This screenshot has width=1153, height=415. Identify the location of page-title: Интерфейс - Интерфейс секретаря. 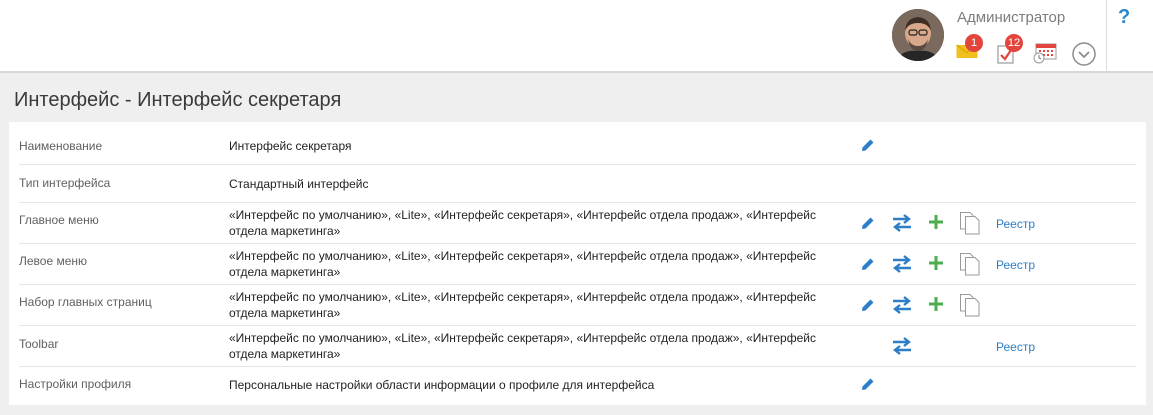
(178, 100).